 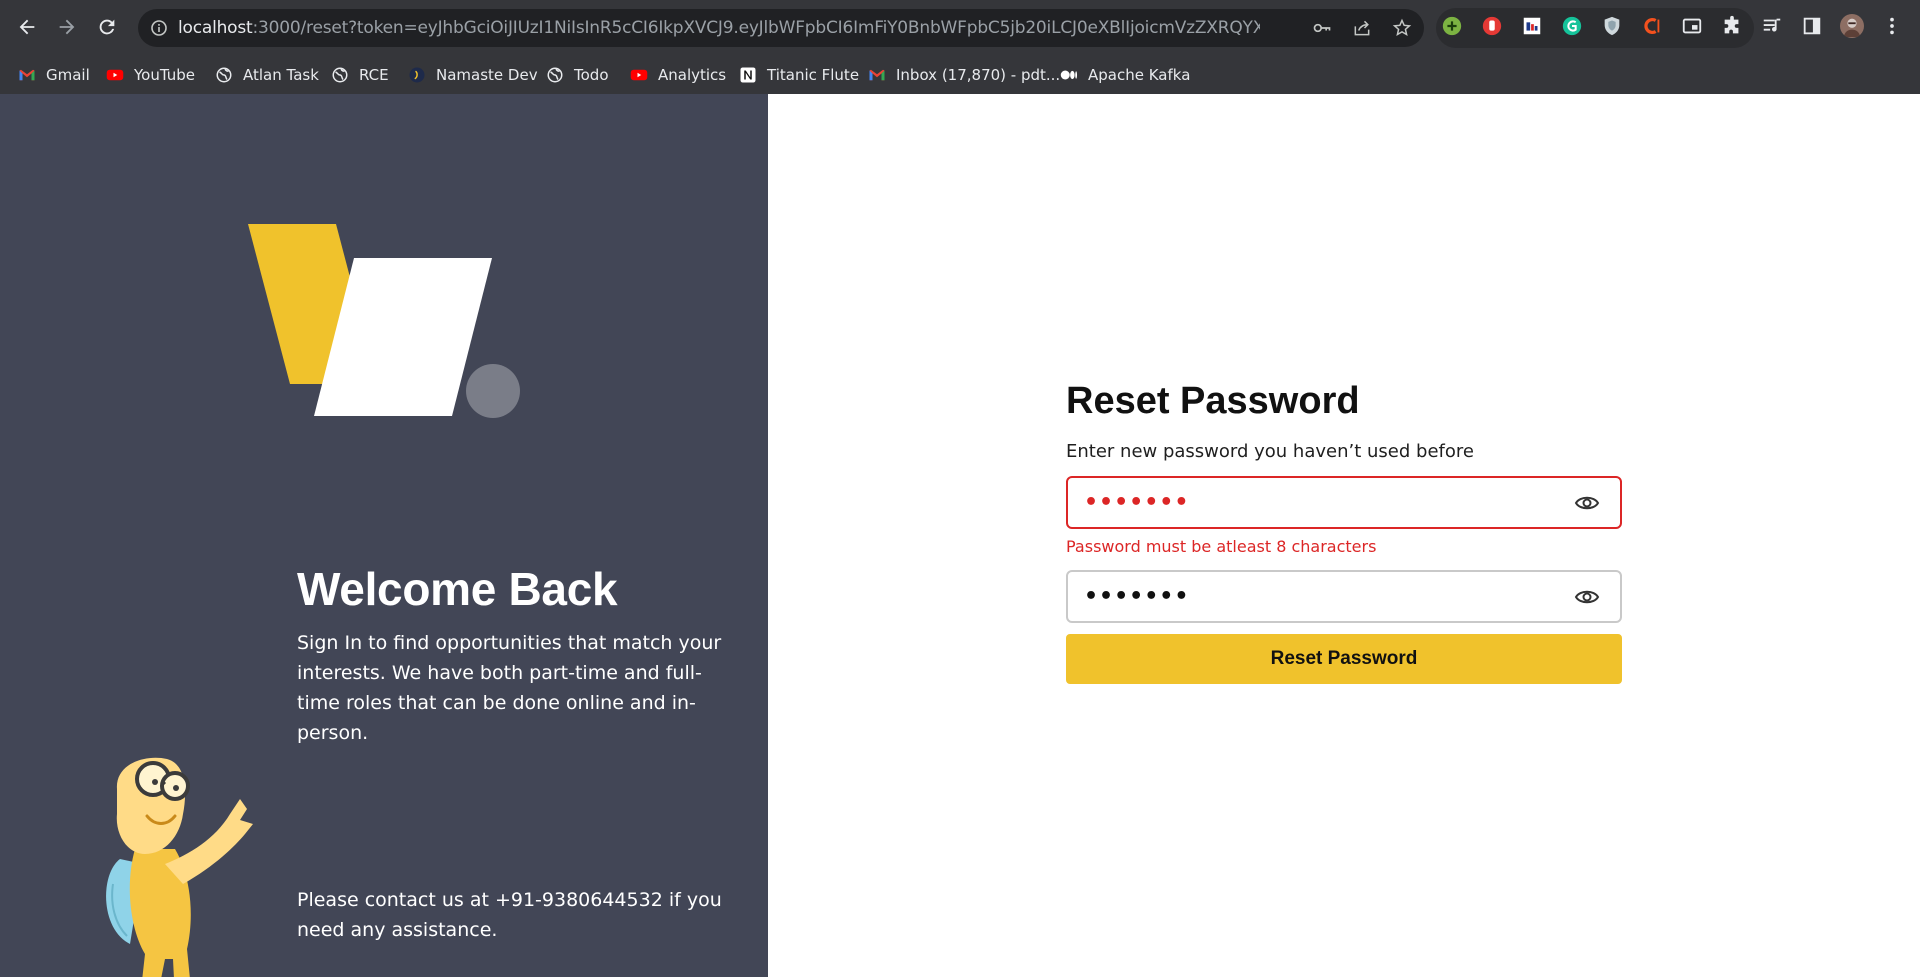 I want to click on menu-icon, so click(x=1892, y=26).